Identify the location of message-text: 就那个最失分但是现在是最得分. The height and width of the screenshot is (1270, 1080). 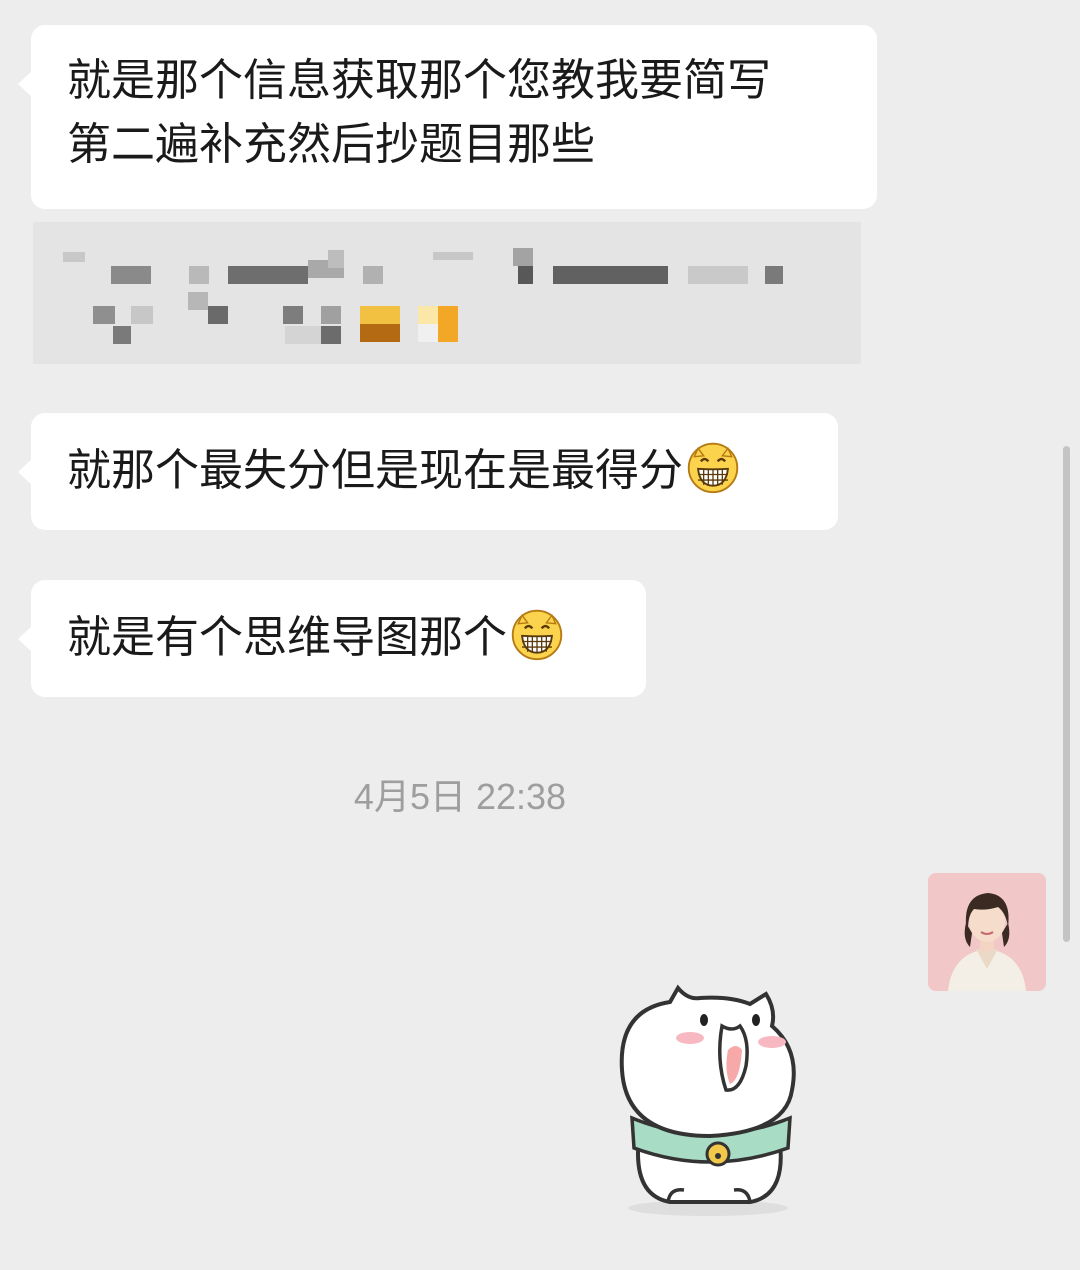
(452, 471).